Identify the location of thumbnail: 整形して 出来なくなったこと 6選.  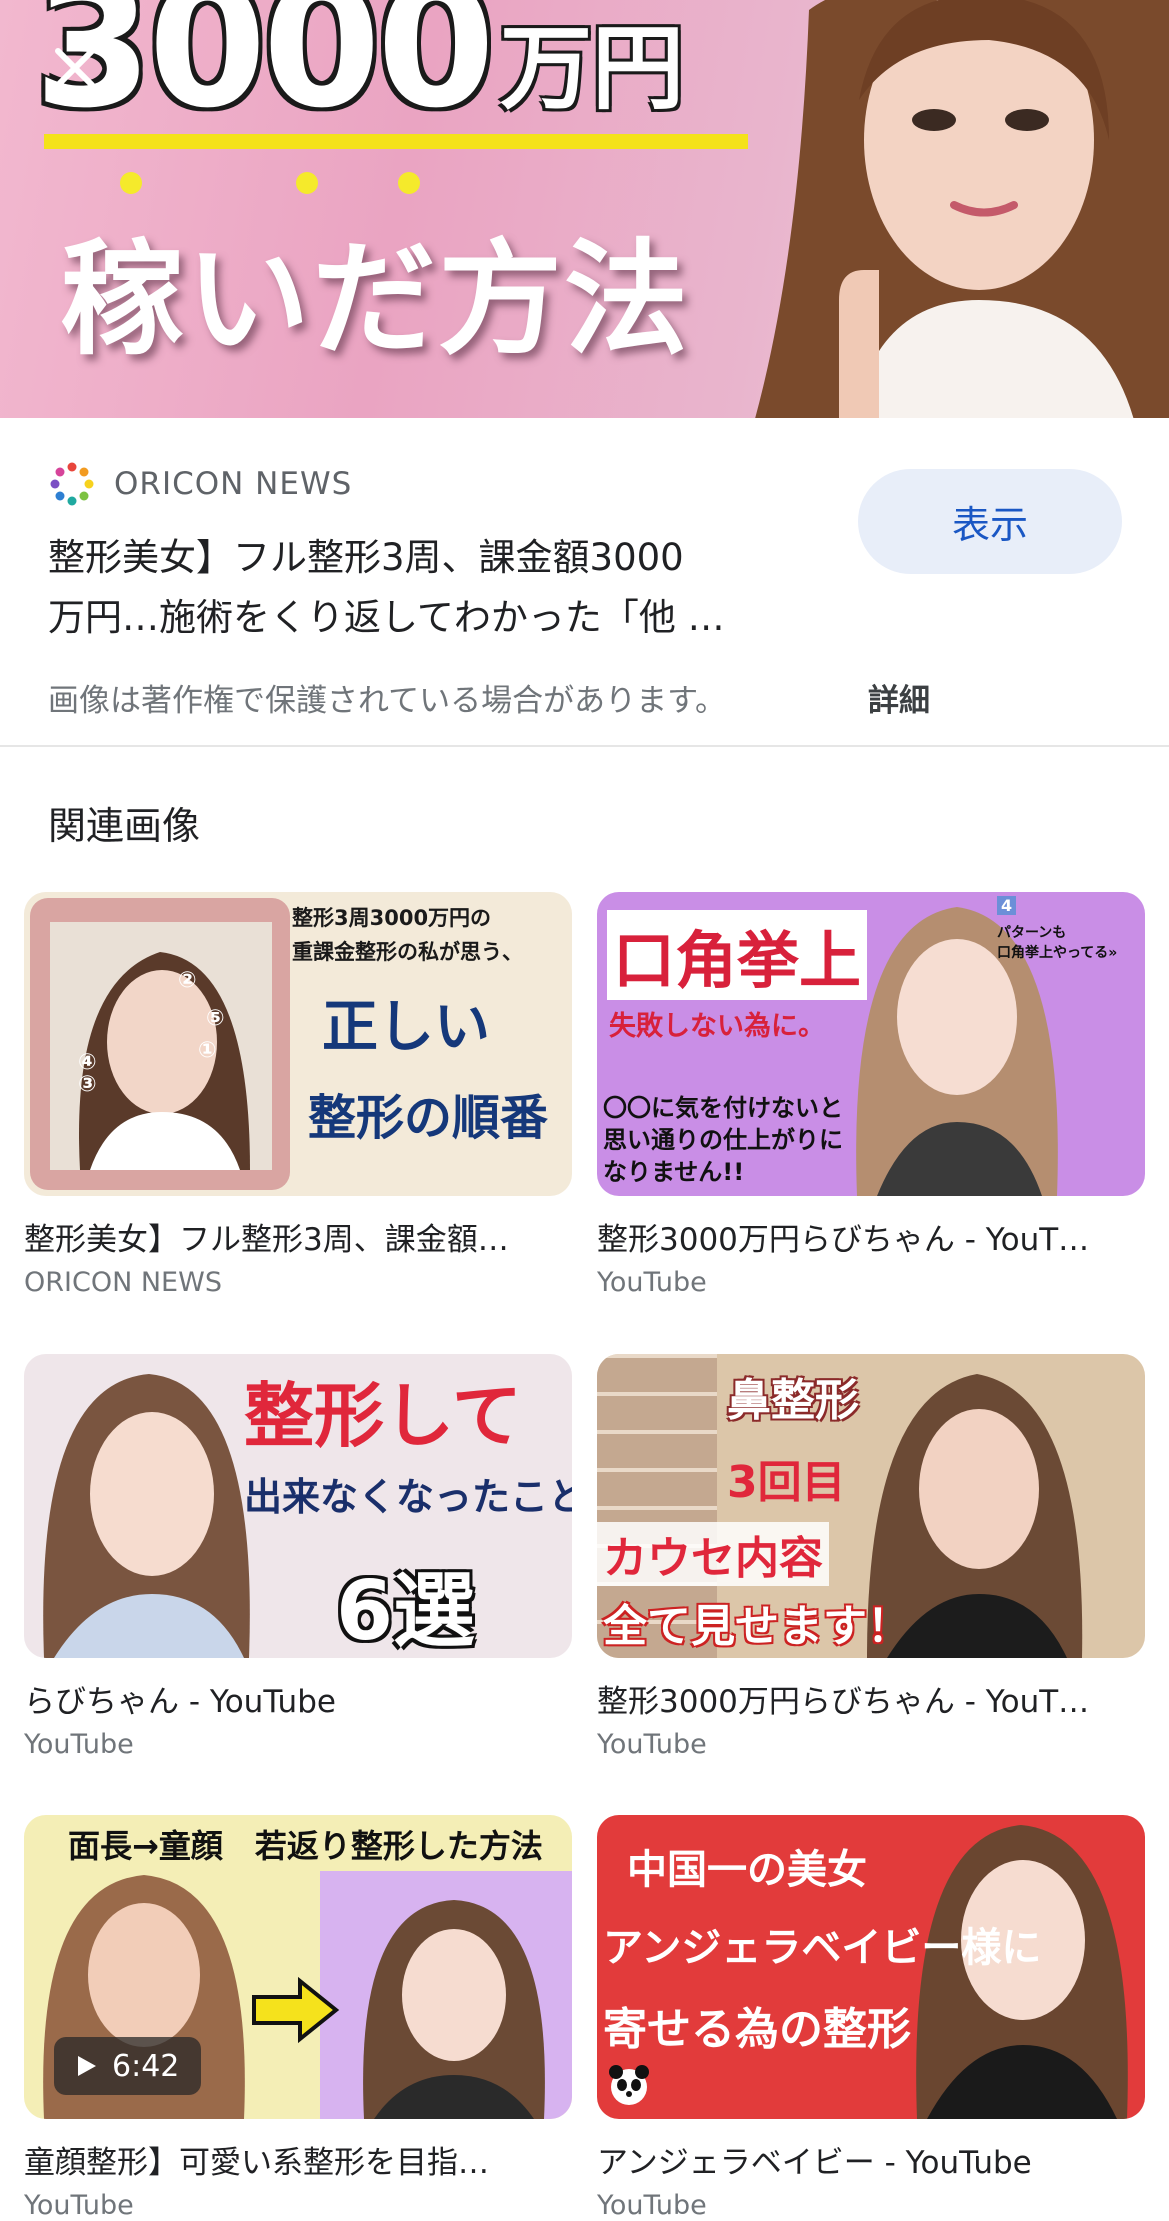
(298, 1506).